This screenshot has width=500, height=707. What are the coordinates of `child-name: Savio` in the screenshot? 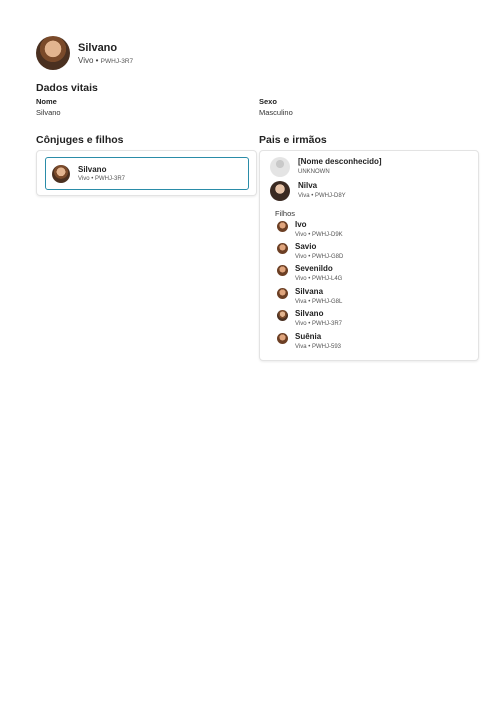 It's located at (306, 246).